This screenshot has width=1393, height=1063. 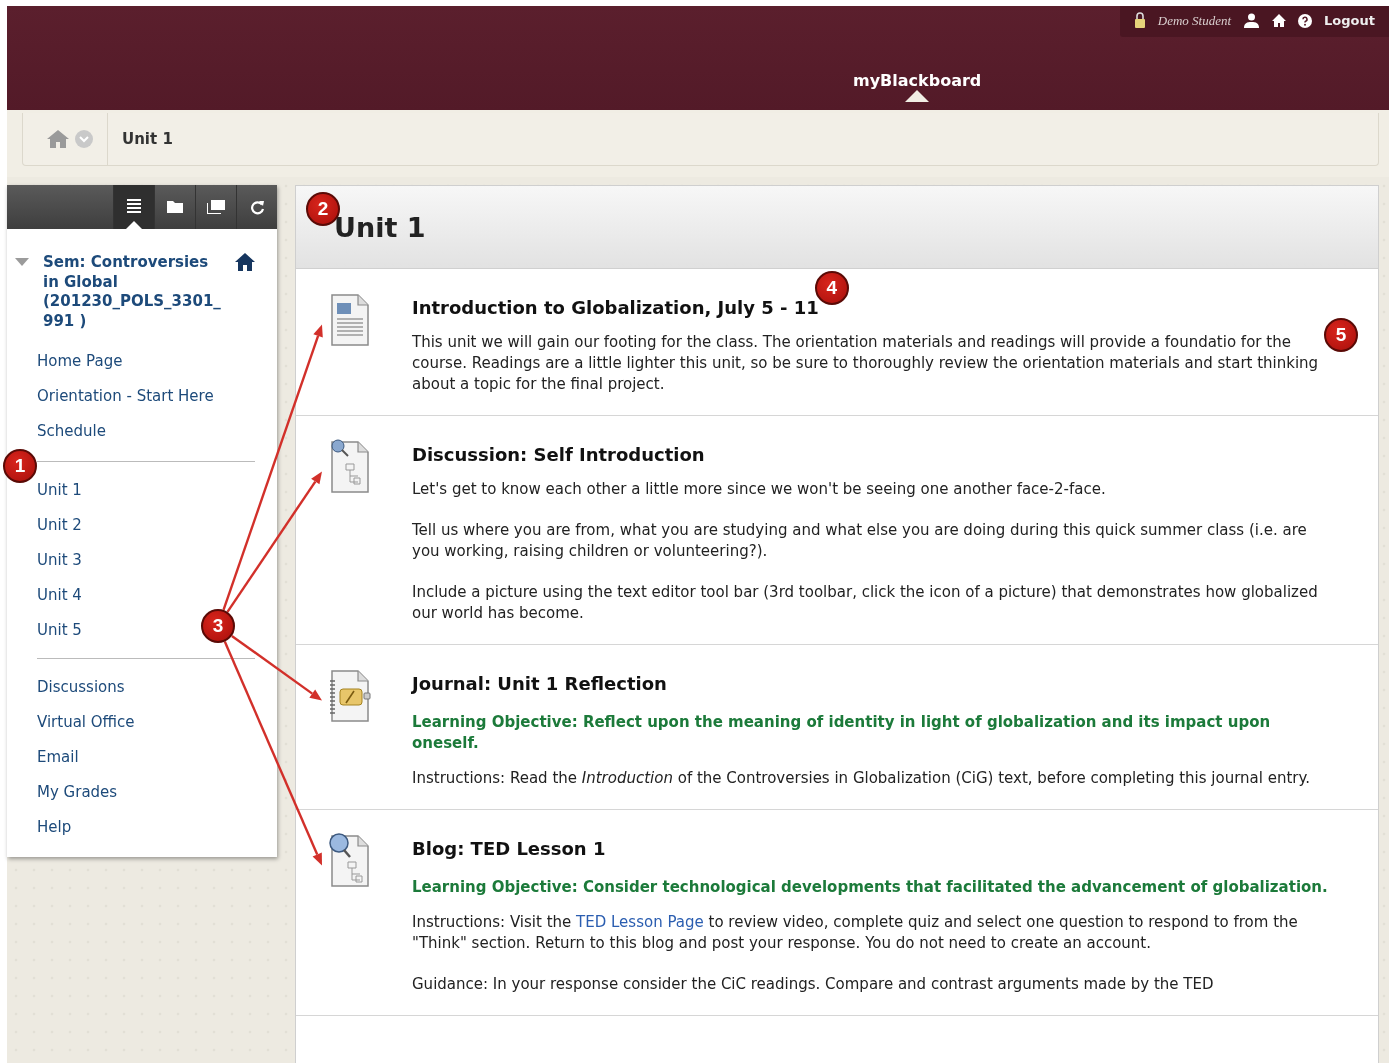 I want to click on item-description: Tell us where you are from, what you are studying and what else you are doing during this quick summer class (i.e. are you working, raising children or volunteering?)., so click(x=860, y=541).